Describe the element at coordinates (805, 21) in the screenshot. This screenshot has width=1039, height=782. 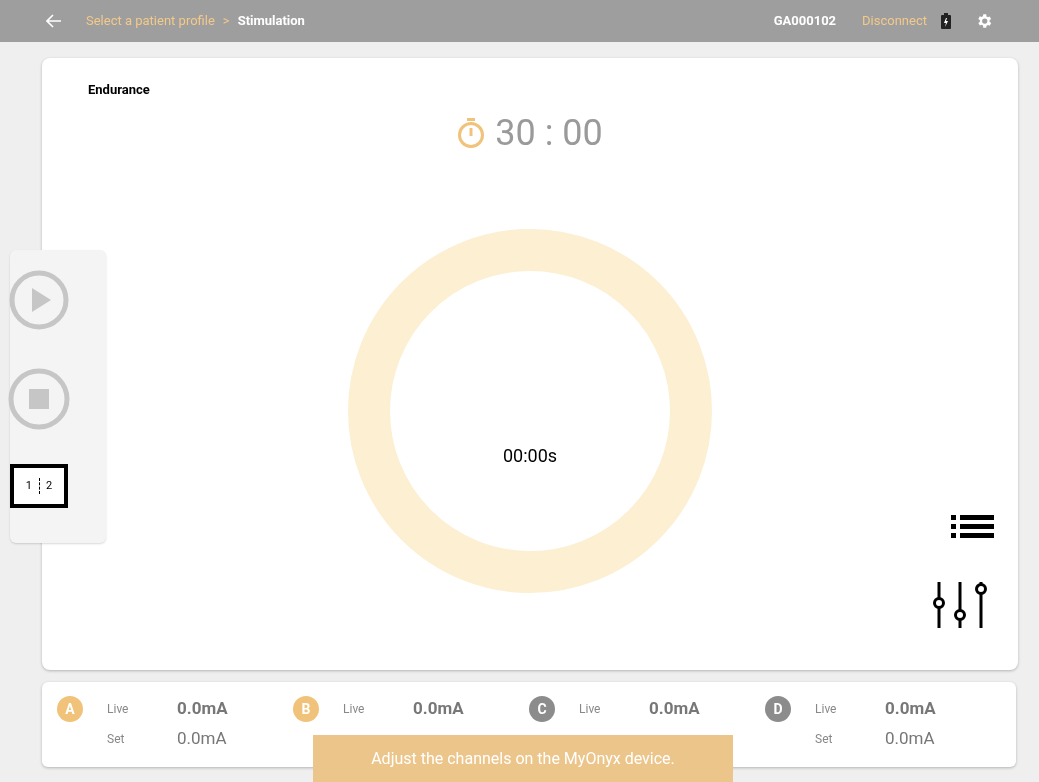
I see `device-id: GA000102` at that location.